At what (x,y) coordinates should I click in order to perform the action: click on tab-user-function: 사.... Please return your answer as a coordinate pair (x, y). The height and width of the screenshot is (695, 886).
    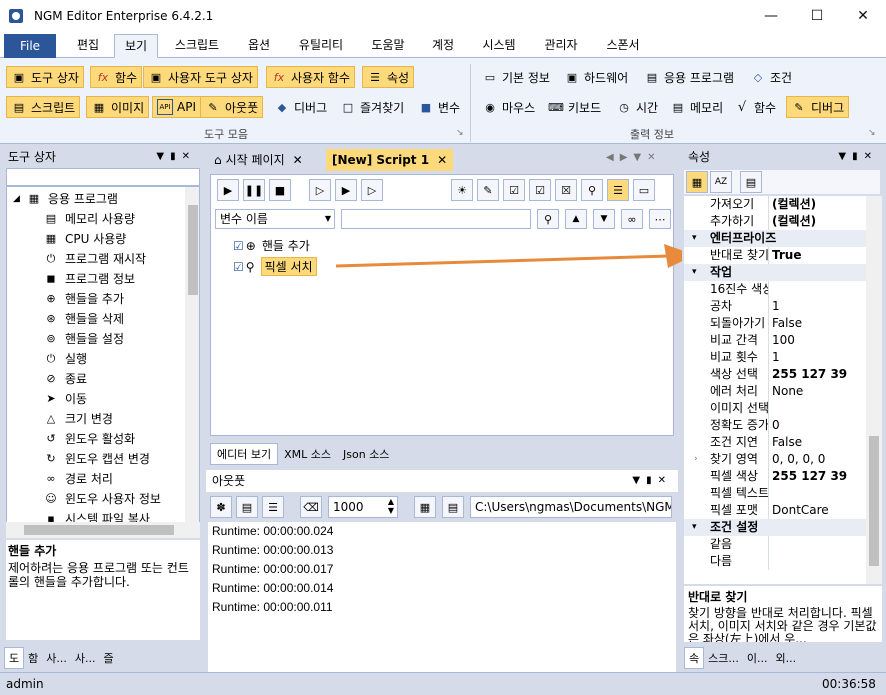
    Looking at the image, I should click on (85, 658).